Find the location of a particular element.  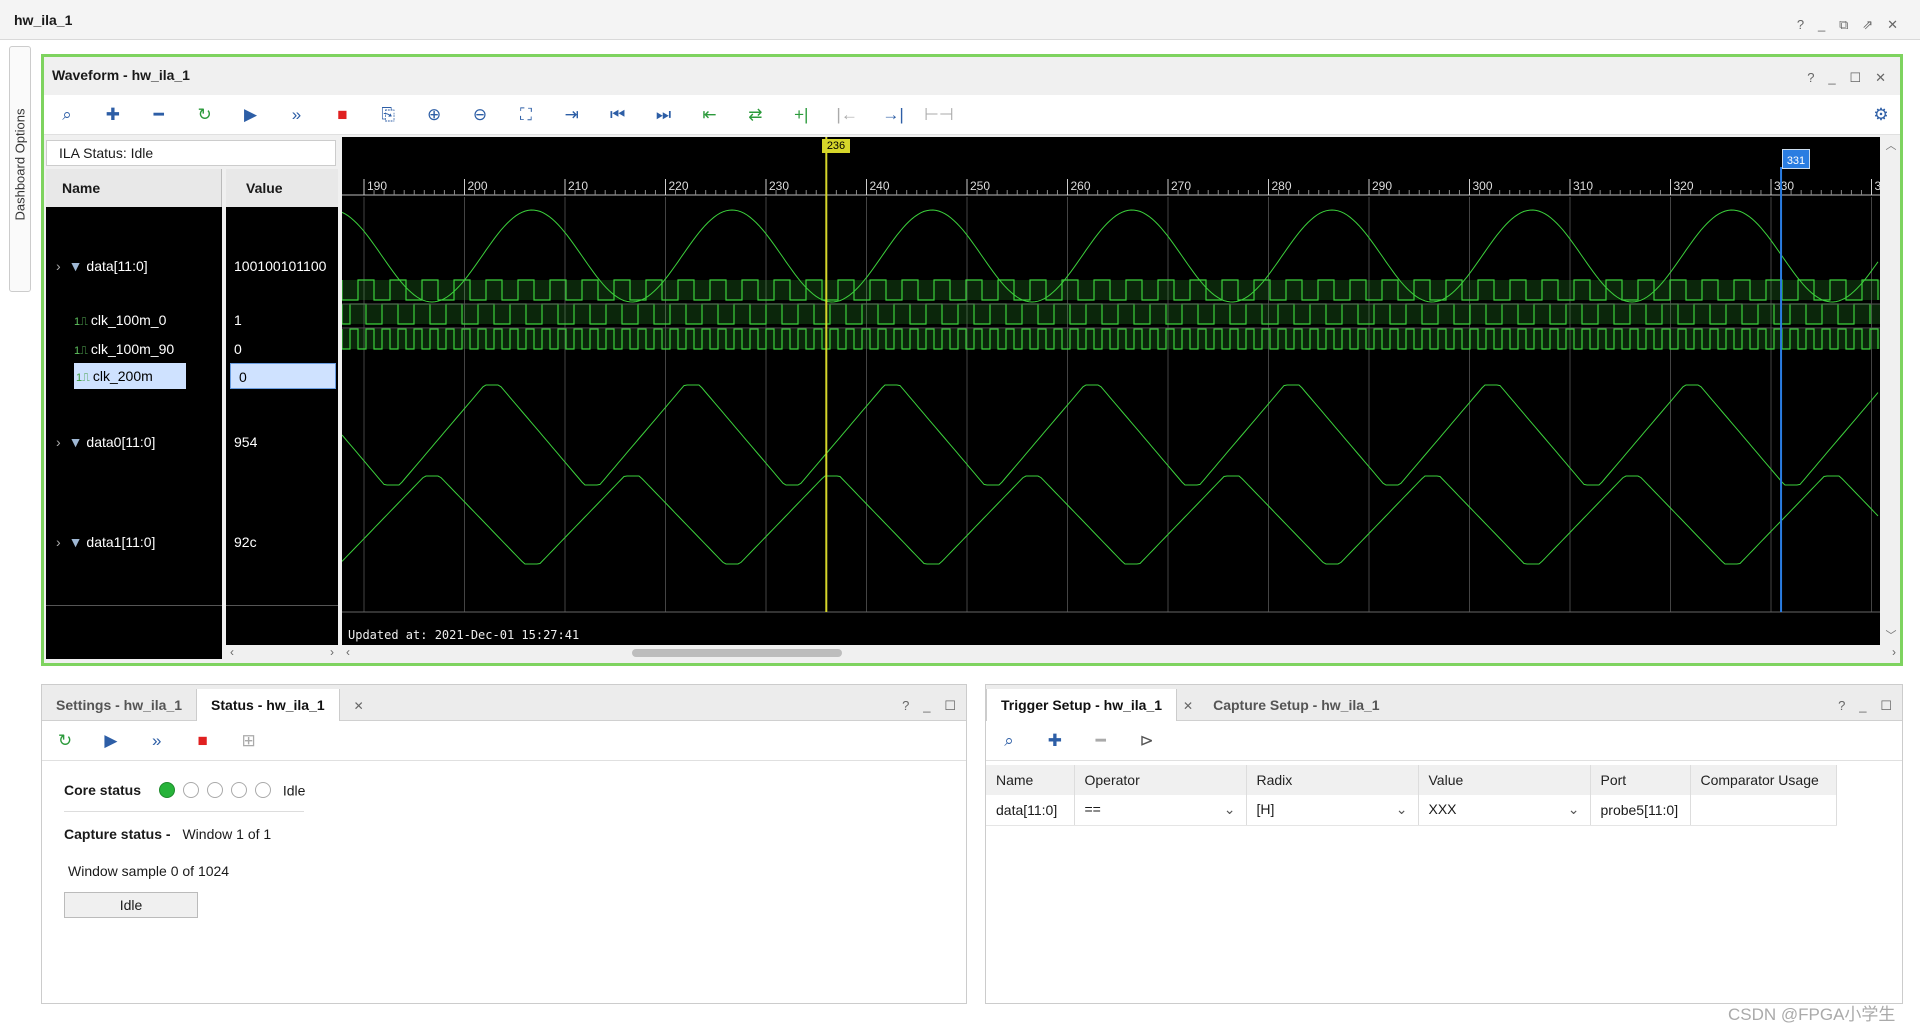

tab-capture-setup: Capture Setup - hw_ila_1 is located at coordinates (1296, 705).